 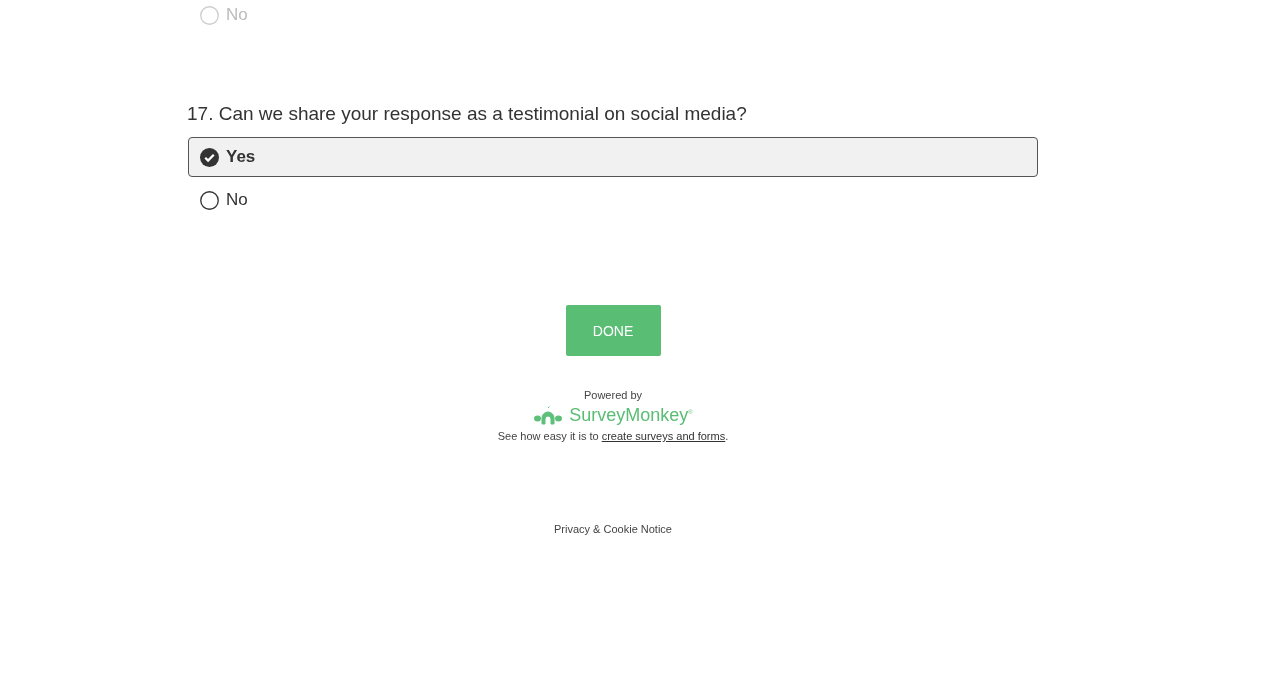 I want to click on brand-name: SurveyMonkey$^{®}$, so click(x=631, y=415).